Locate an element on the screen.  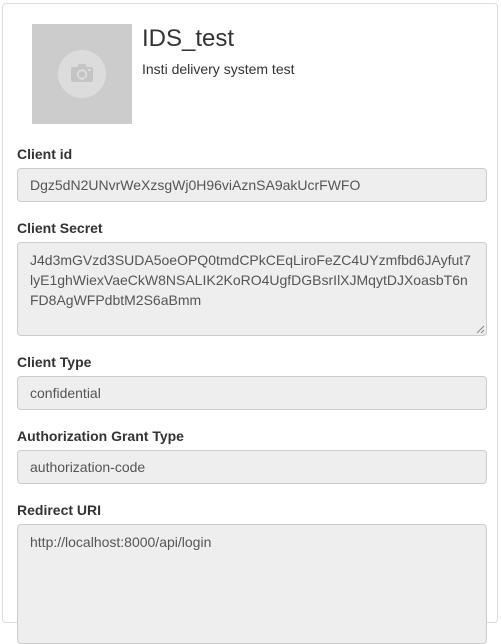
app-name: IDS_test is located at coordinates (188, 38).